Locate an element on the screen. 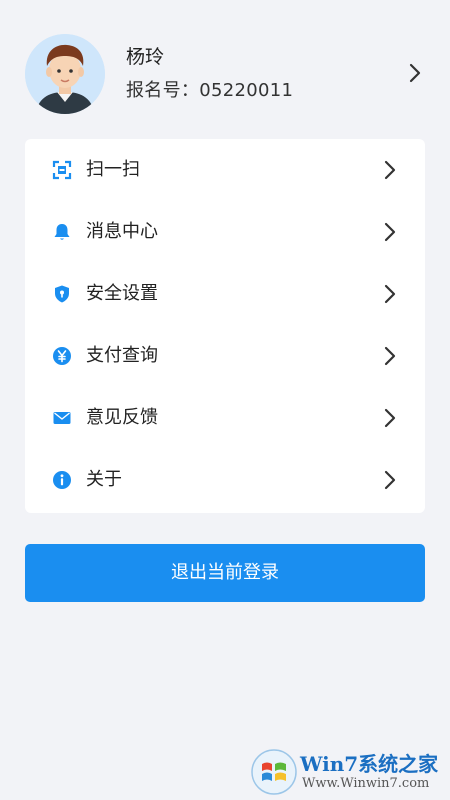 This screenshot has width=450, height=800. menu-item-about: 关于 is located at coordinates (225, 480).